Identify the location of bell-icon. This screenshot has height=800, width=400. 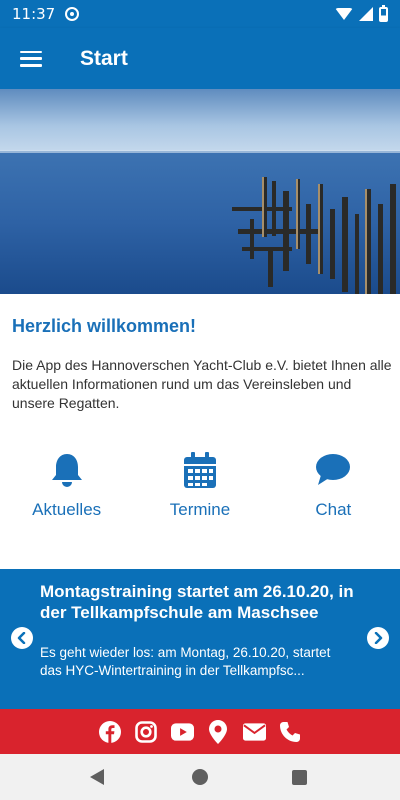
(67, 470).